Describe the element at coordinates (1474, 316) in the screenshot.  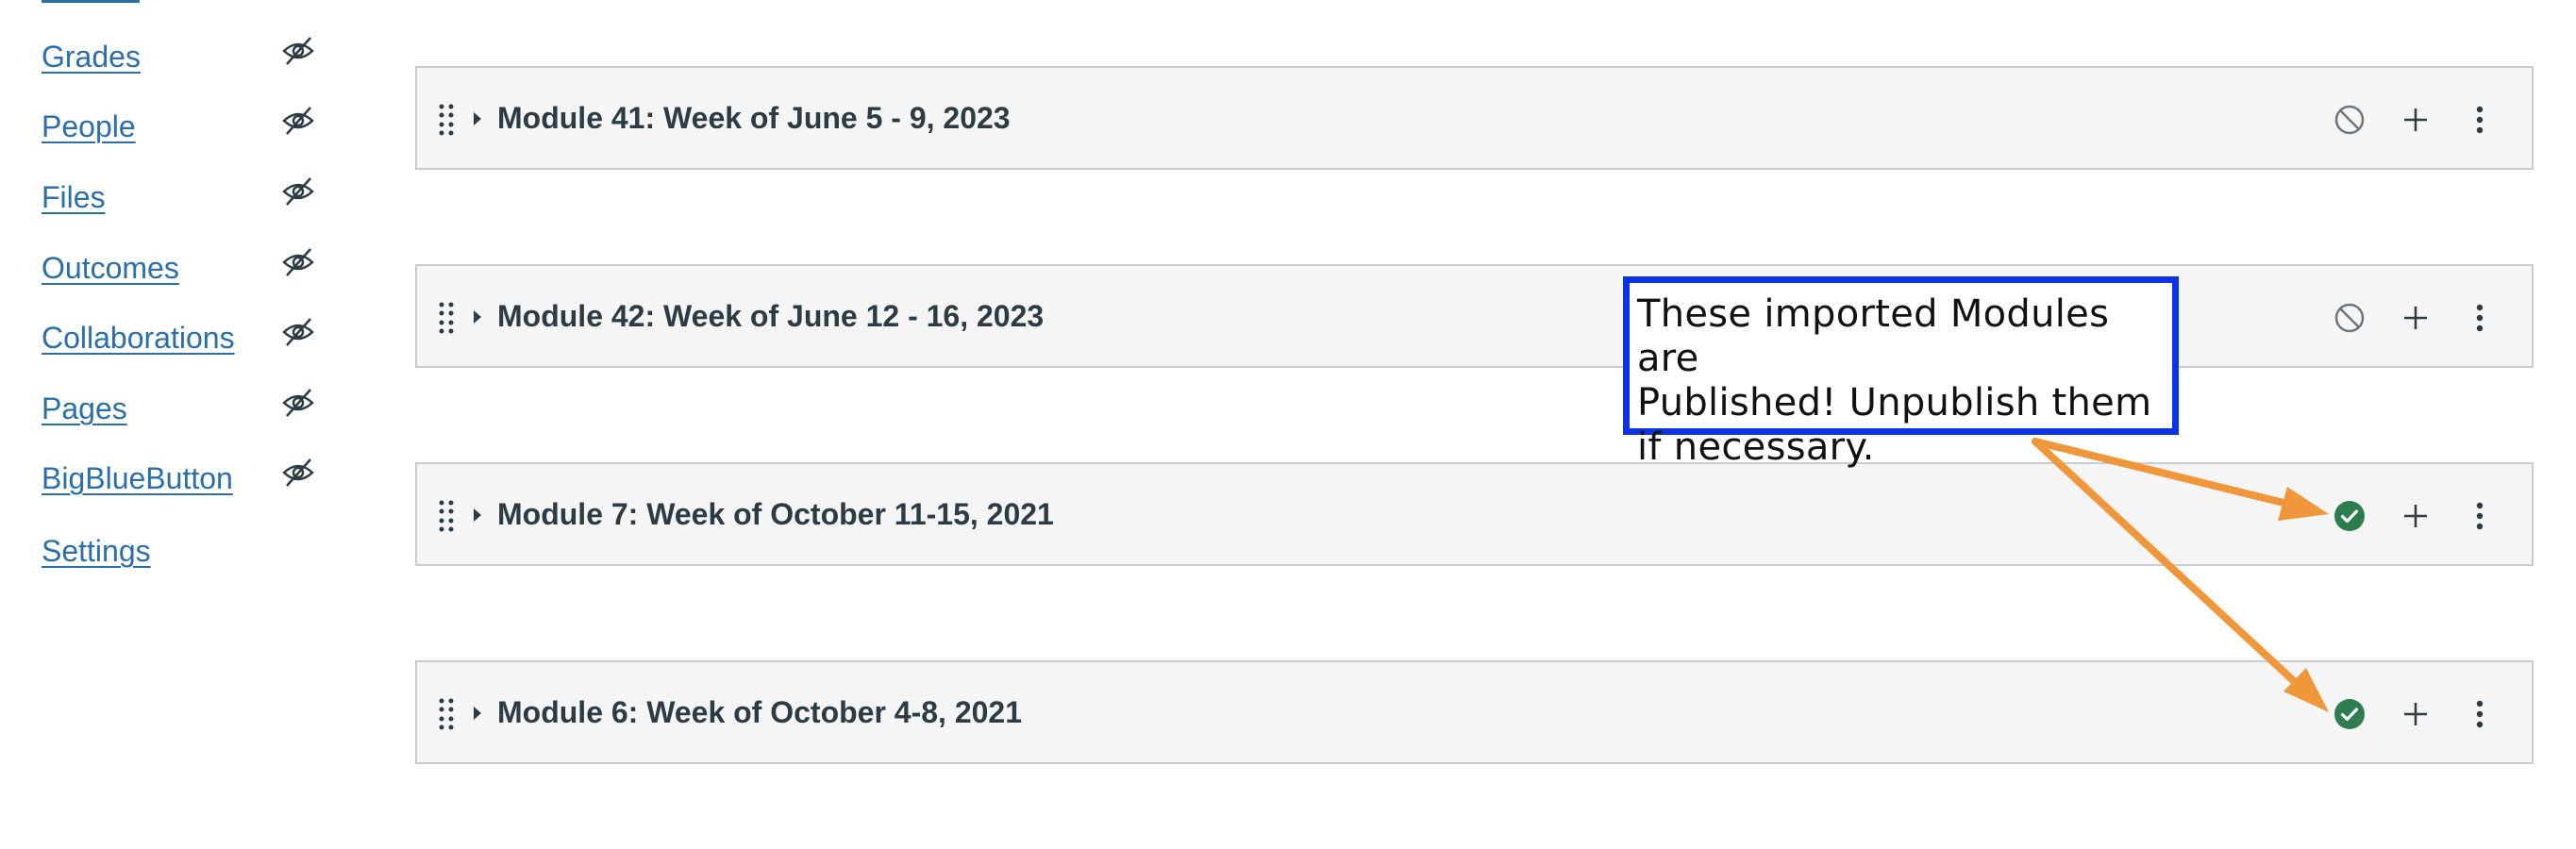
I see `module-row: Module 42: Week of June 12 - 16, 2023` at that location.